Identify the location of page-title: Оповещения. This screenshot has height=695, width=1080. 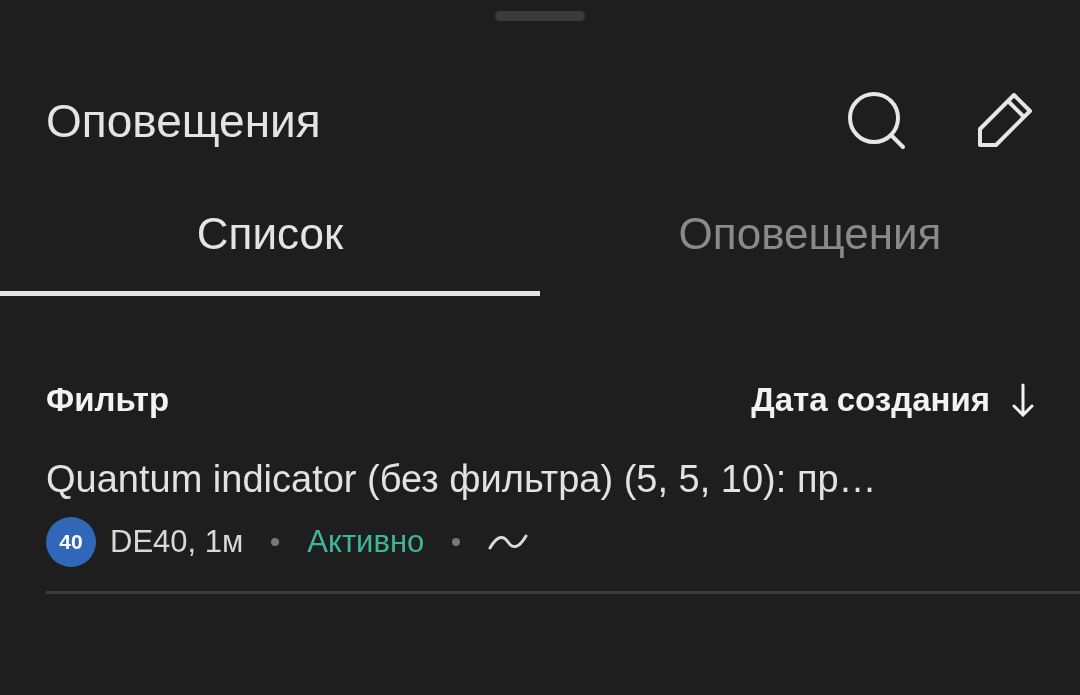
(184, 121).